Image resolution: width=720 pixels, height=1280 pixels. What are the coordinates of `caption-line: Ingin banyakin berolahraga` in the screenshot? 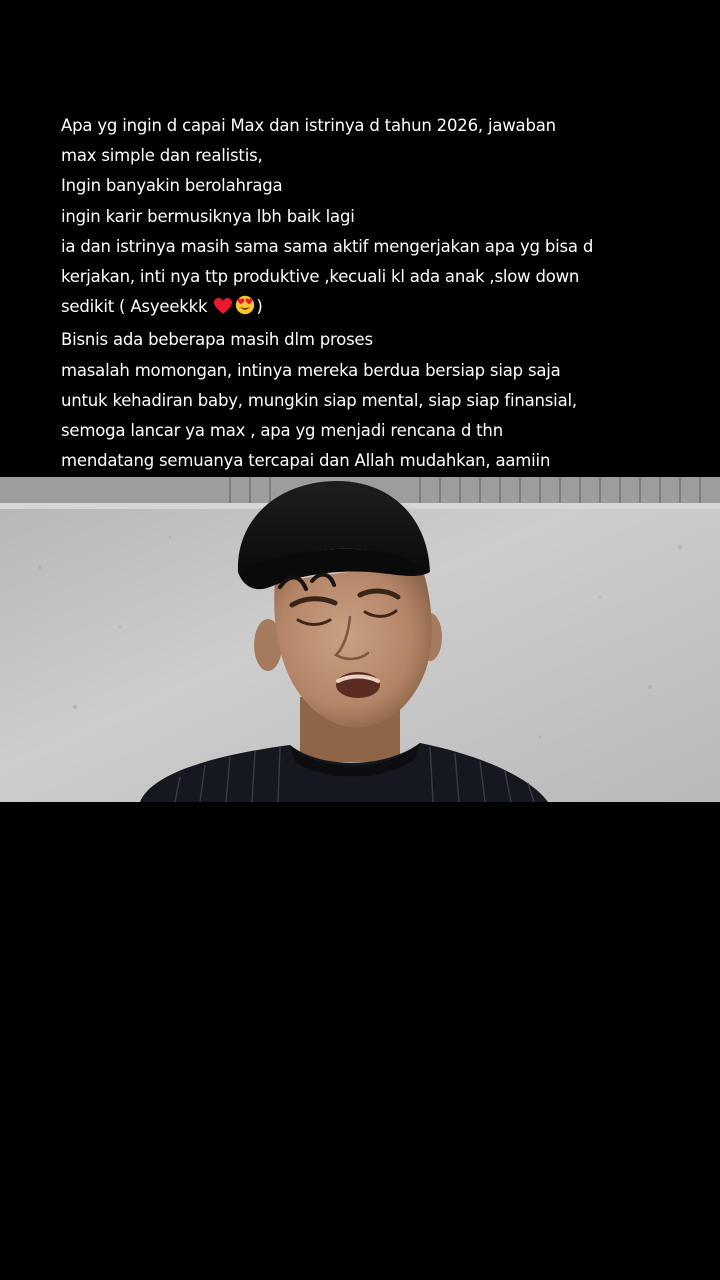 It's located at (172, 186).